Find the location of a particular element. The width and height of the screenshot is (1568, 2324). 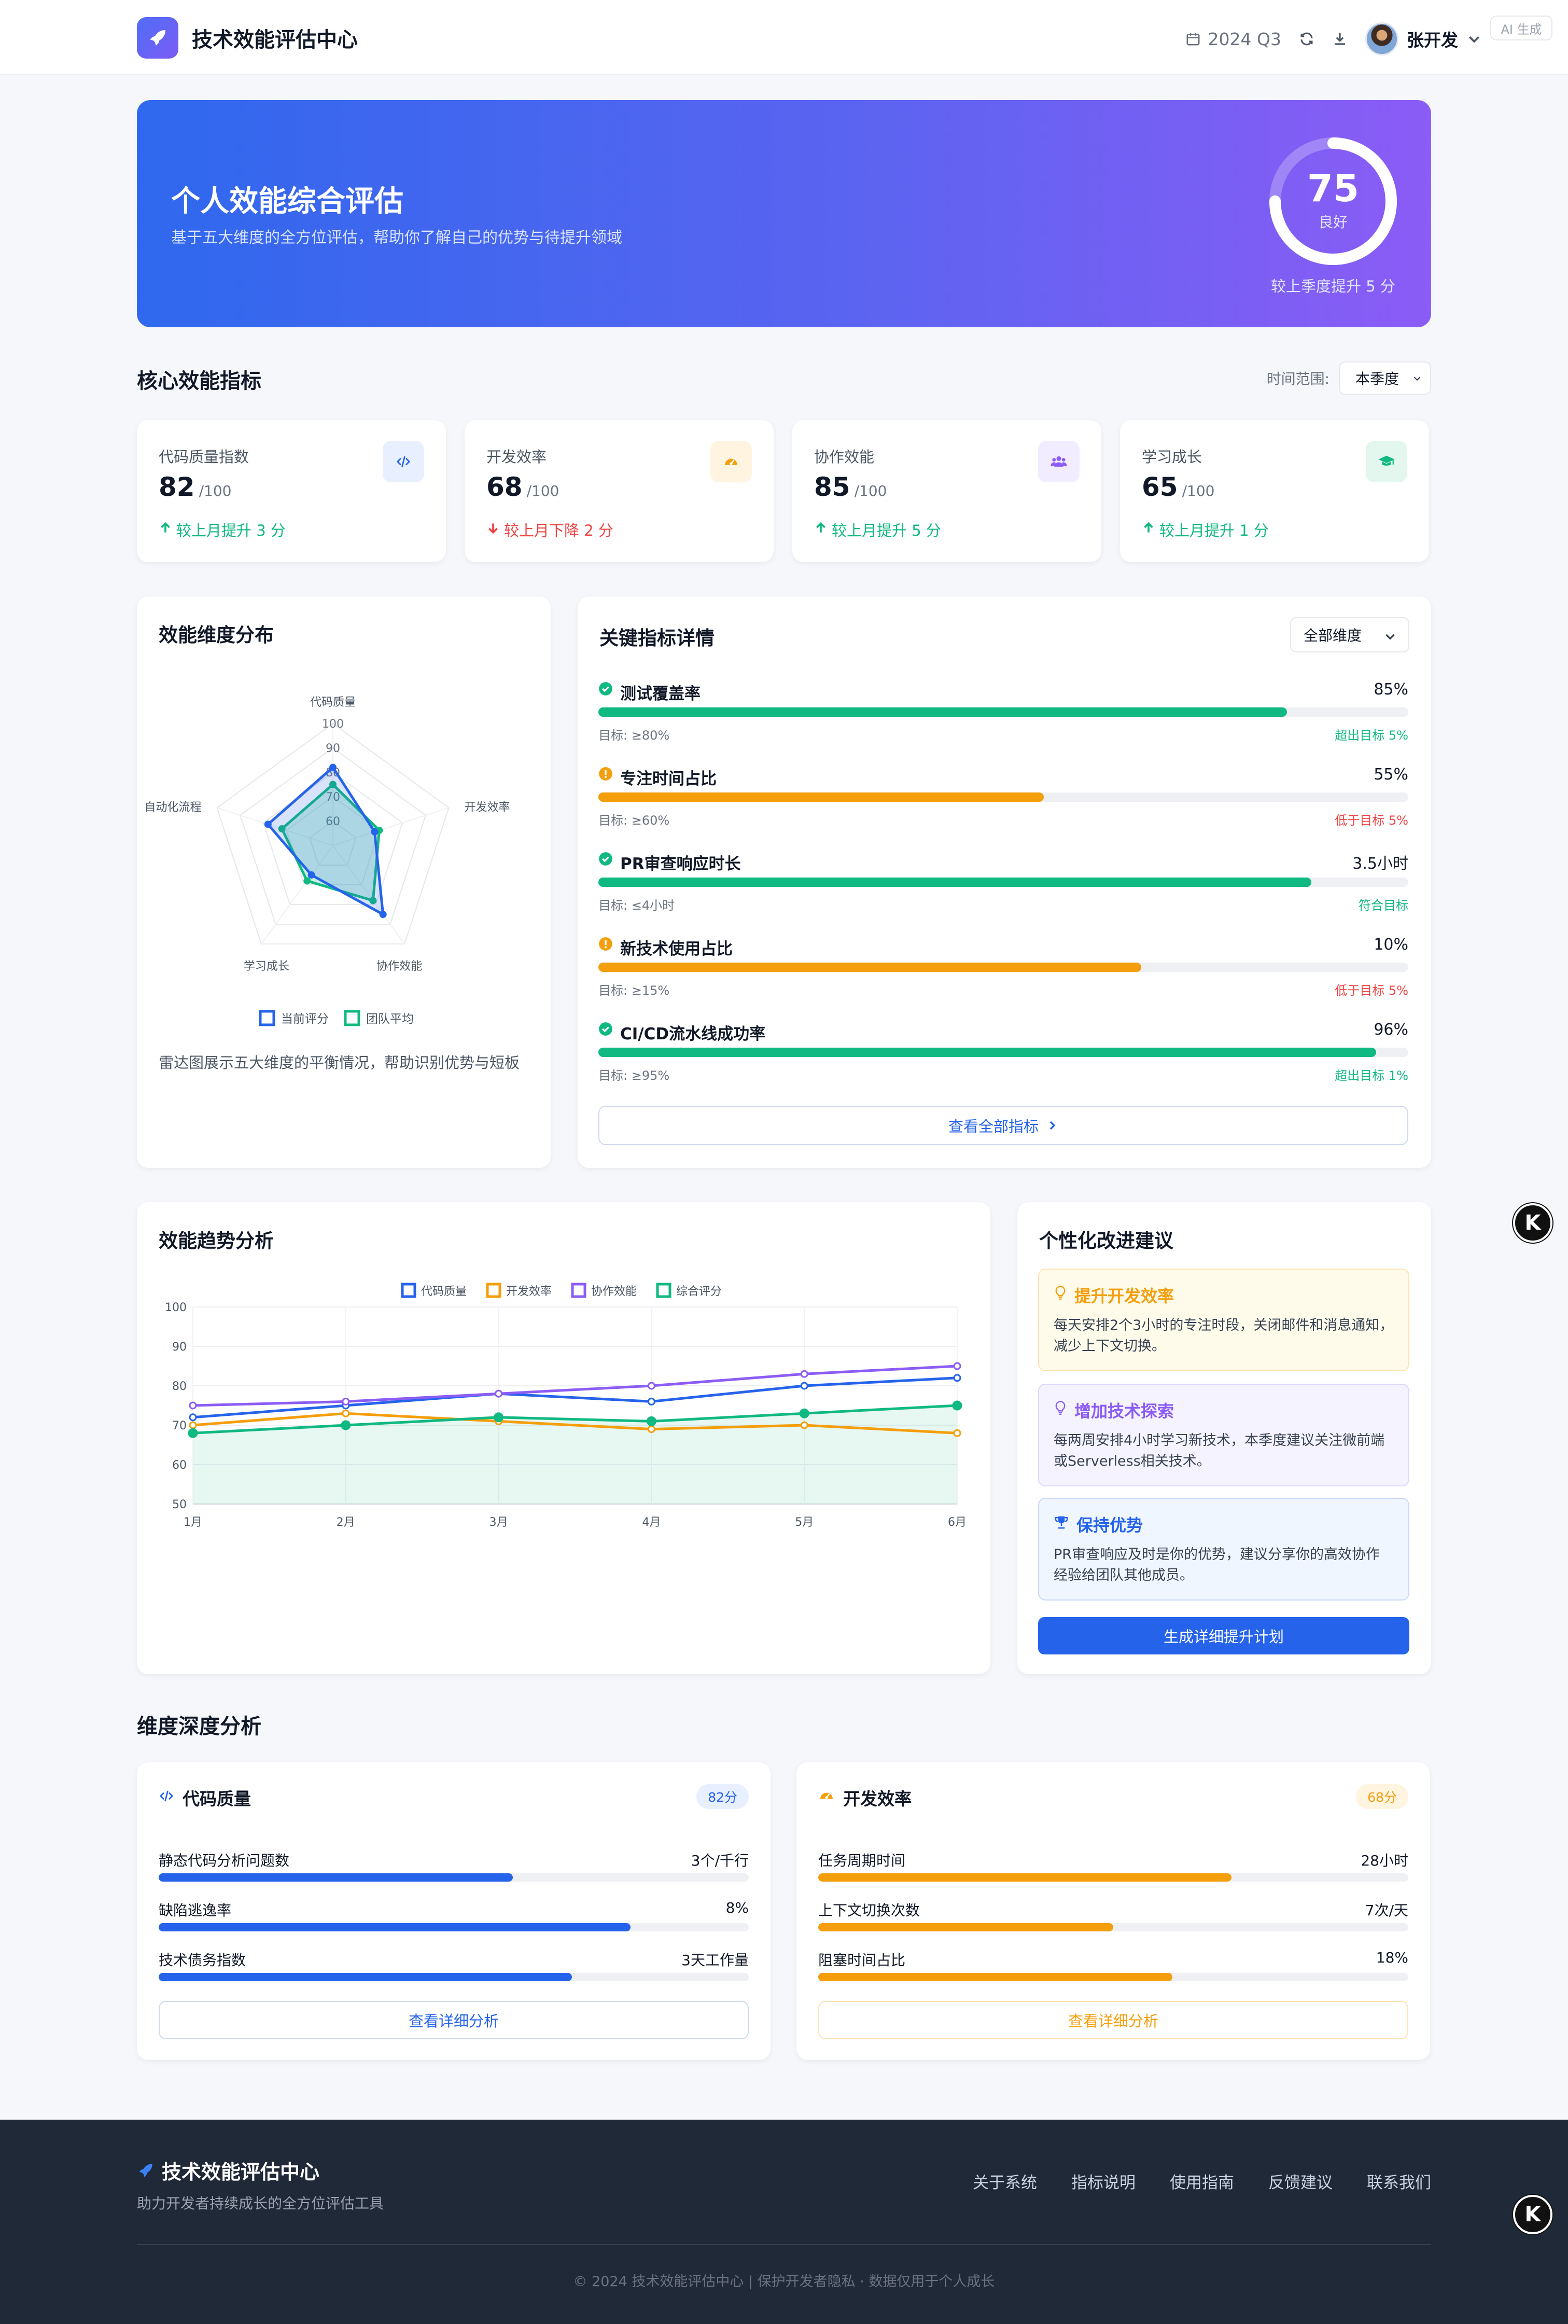

kpi-section-title: 核心效能指标 is located at coordinates (199, 381).